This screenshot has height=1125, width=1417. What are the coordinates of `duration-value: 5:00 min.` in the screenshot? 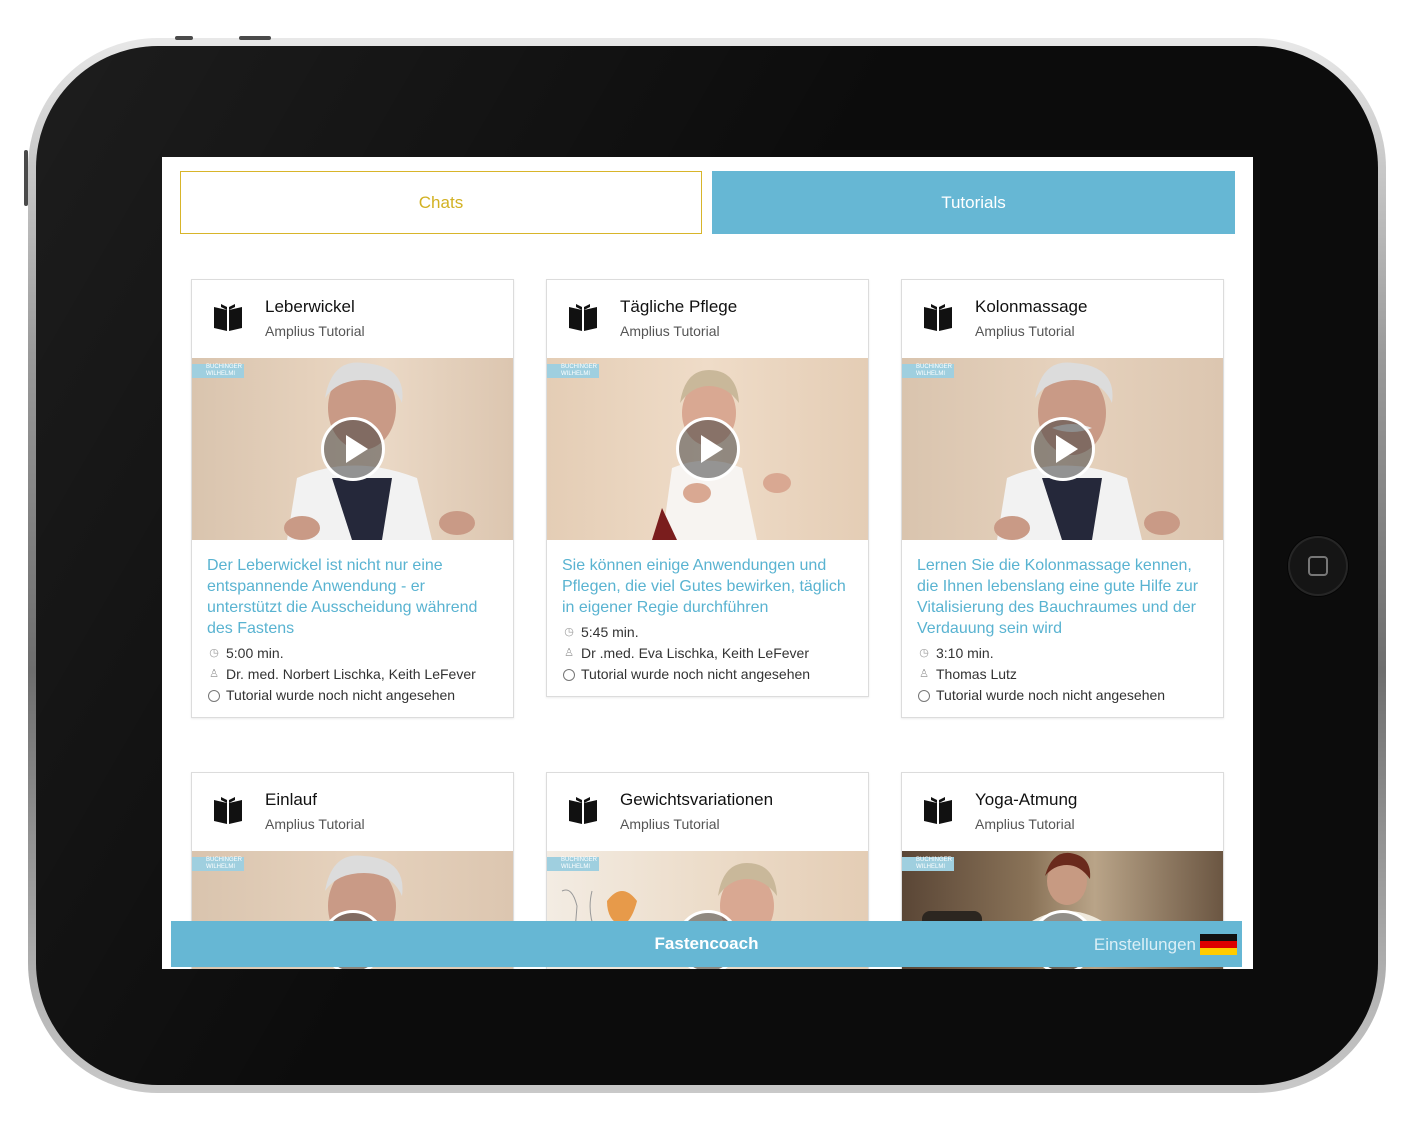 It's located at (255, 653).